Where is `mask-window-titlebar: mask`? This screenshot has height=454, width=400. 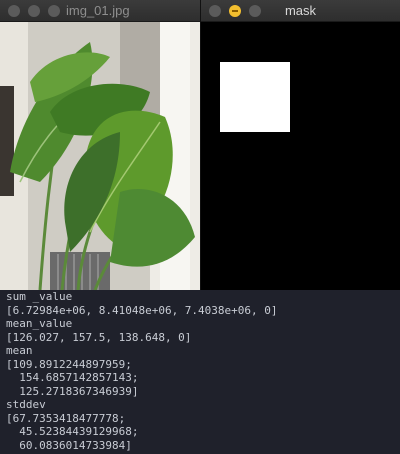
mask-window-titlebar: mask is located at coordinates (300, 11).